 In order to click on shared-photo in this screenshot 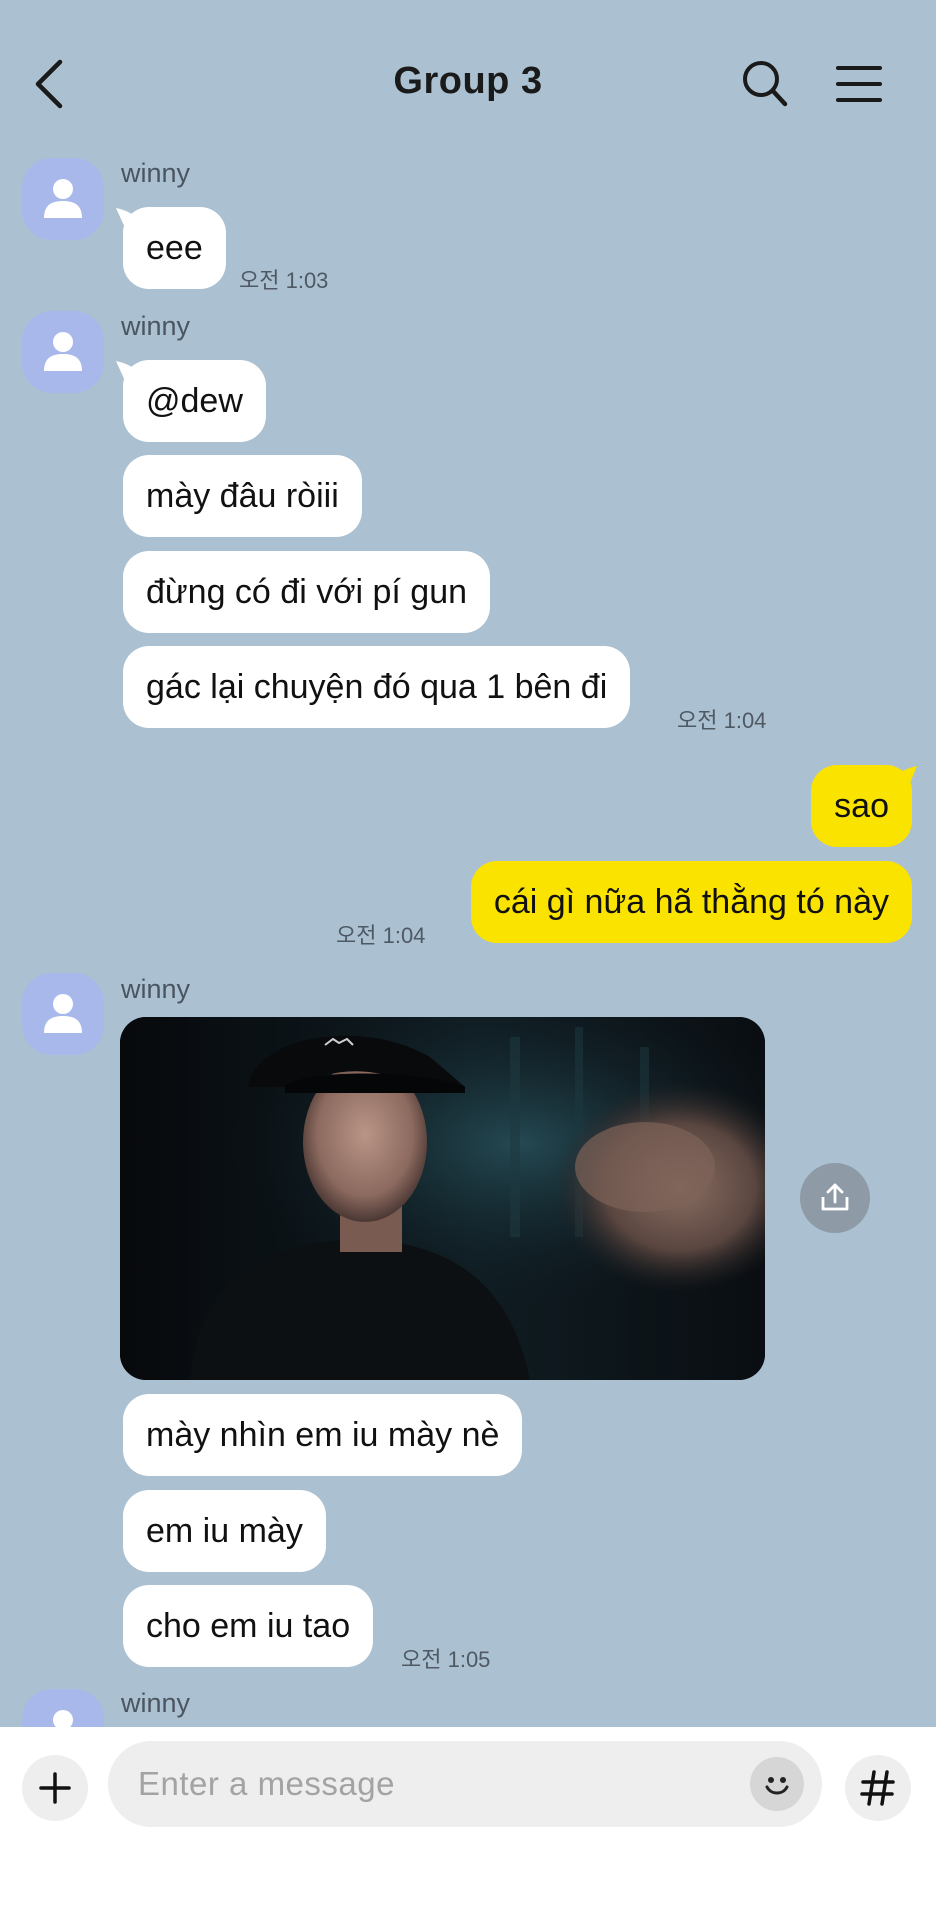, I will do `click(442, 1198)`.